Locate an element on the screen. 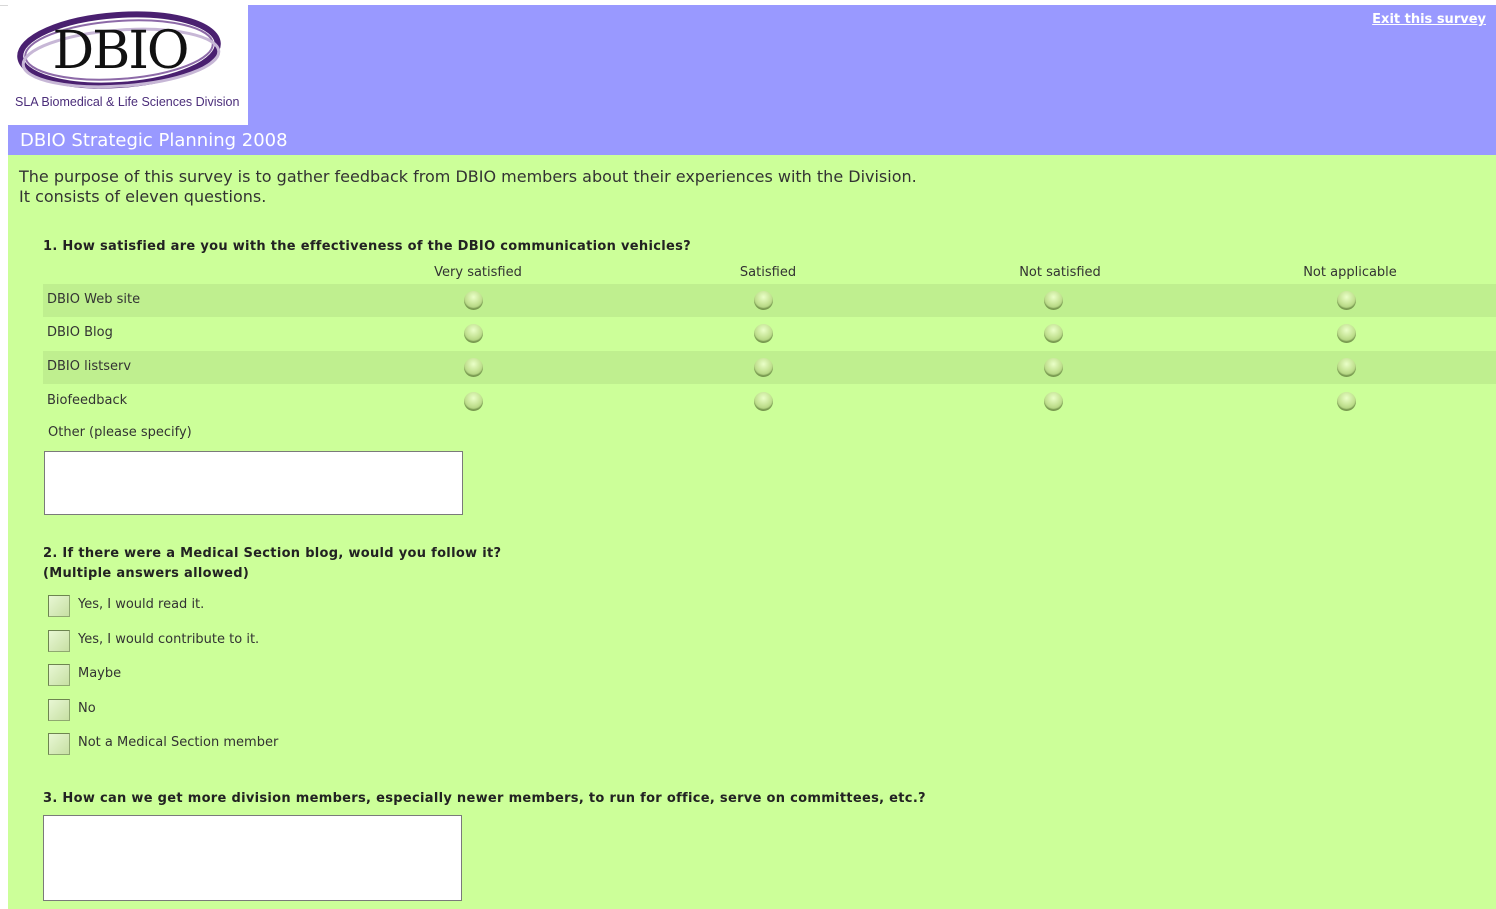 The height and width of the screenshot is (909, 1496). column-header-satisfied: Satisfied is located at coordinates (768, 272).